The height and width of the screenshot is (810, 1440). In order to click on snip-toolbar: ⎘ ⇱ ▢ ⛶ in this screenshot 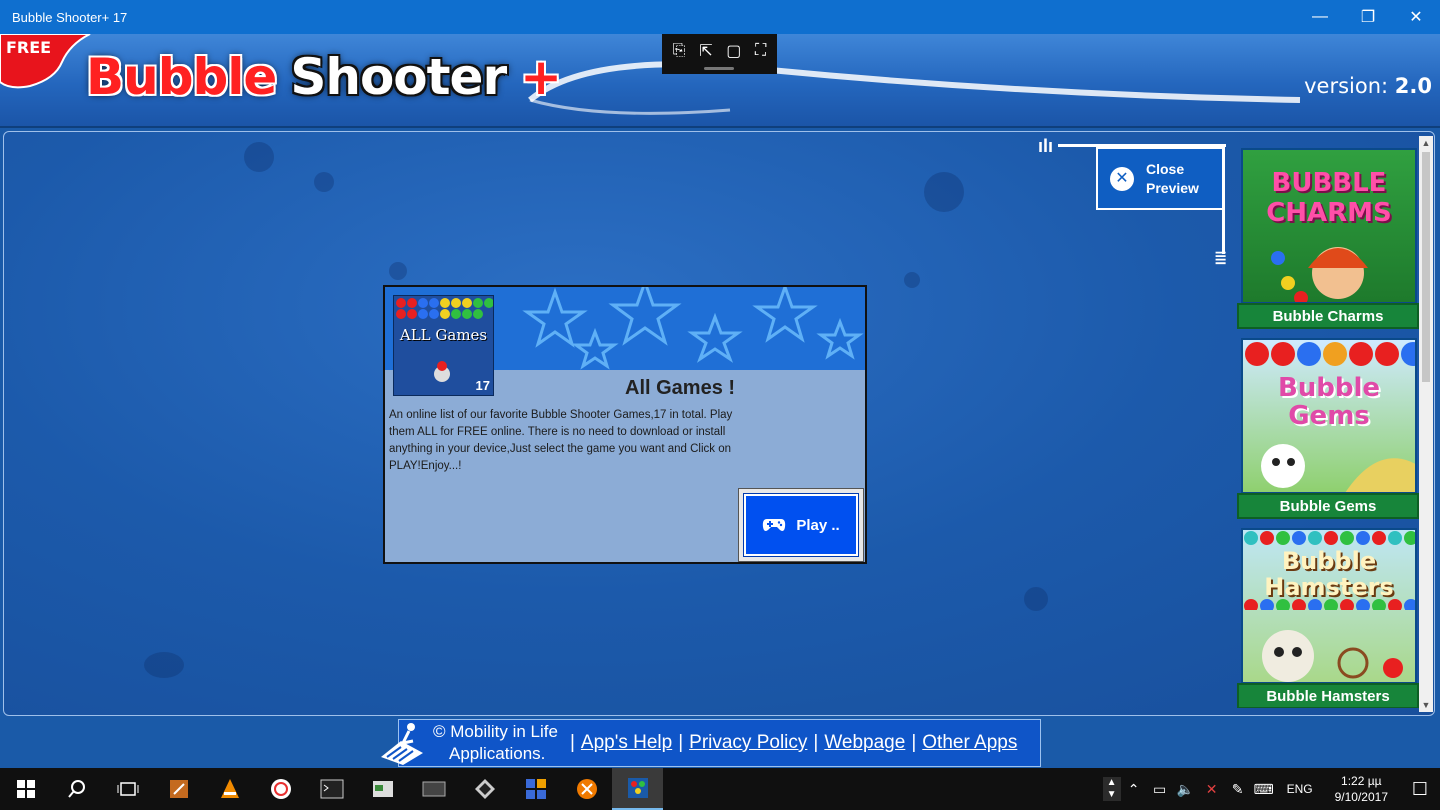, I will do `click(719, 54)`.